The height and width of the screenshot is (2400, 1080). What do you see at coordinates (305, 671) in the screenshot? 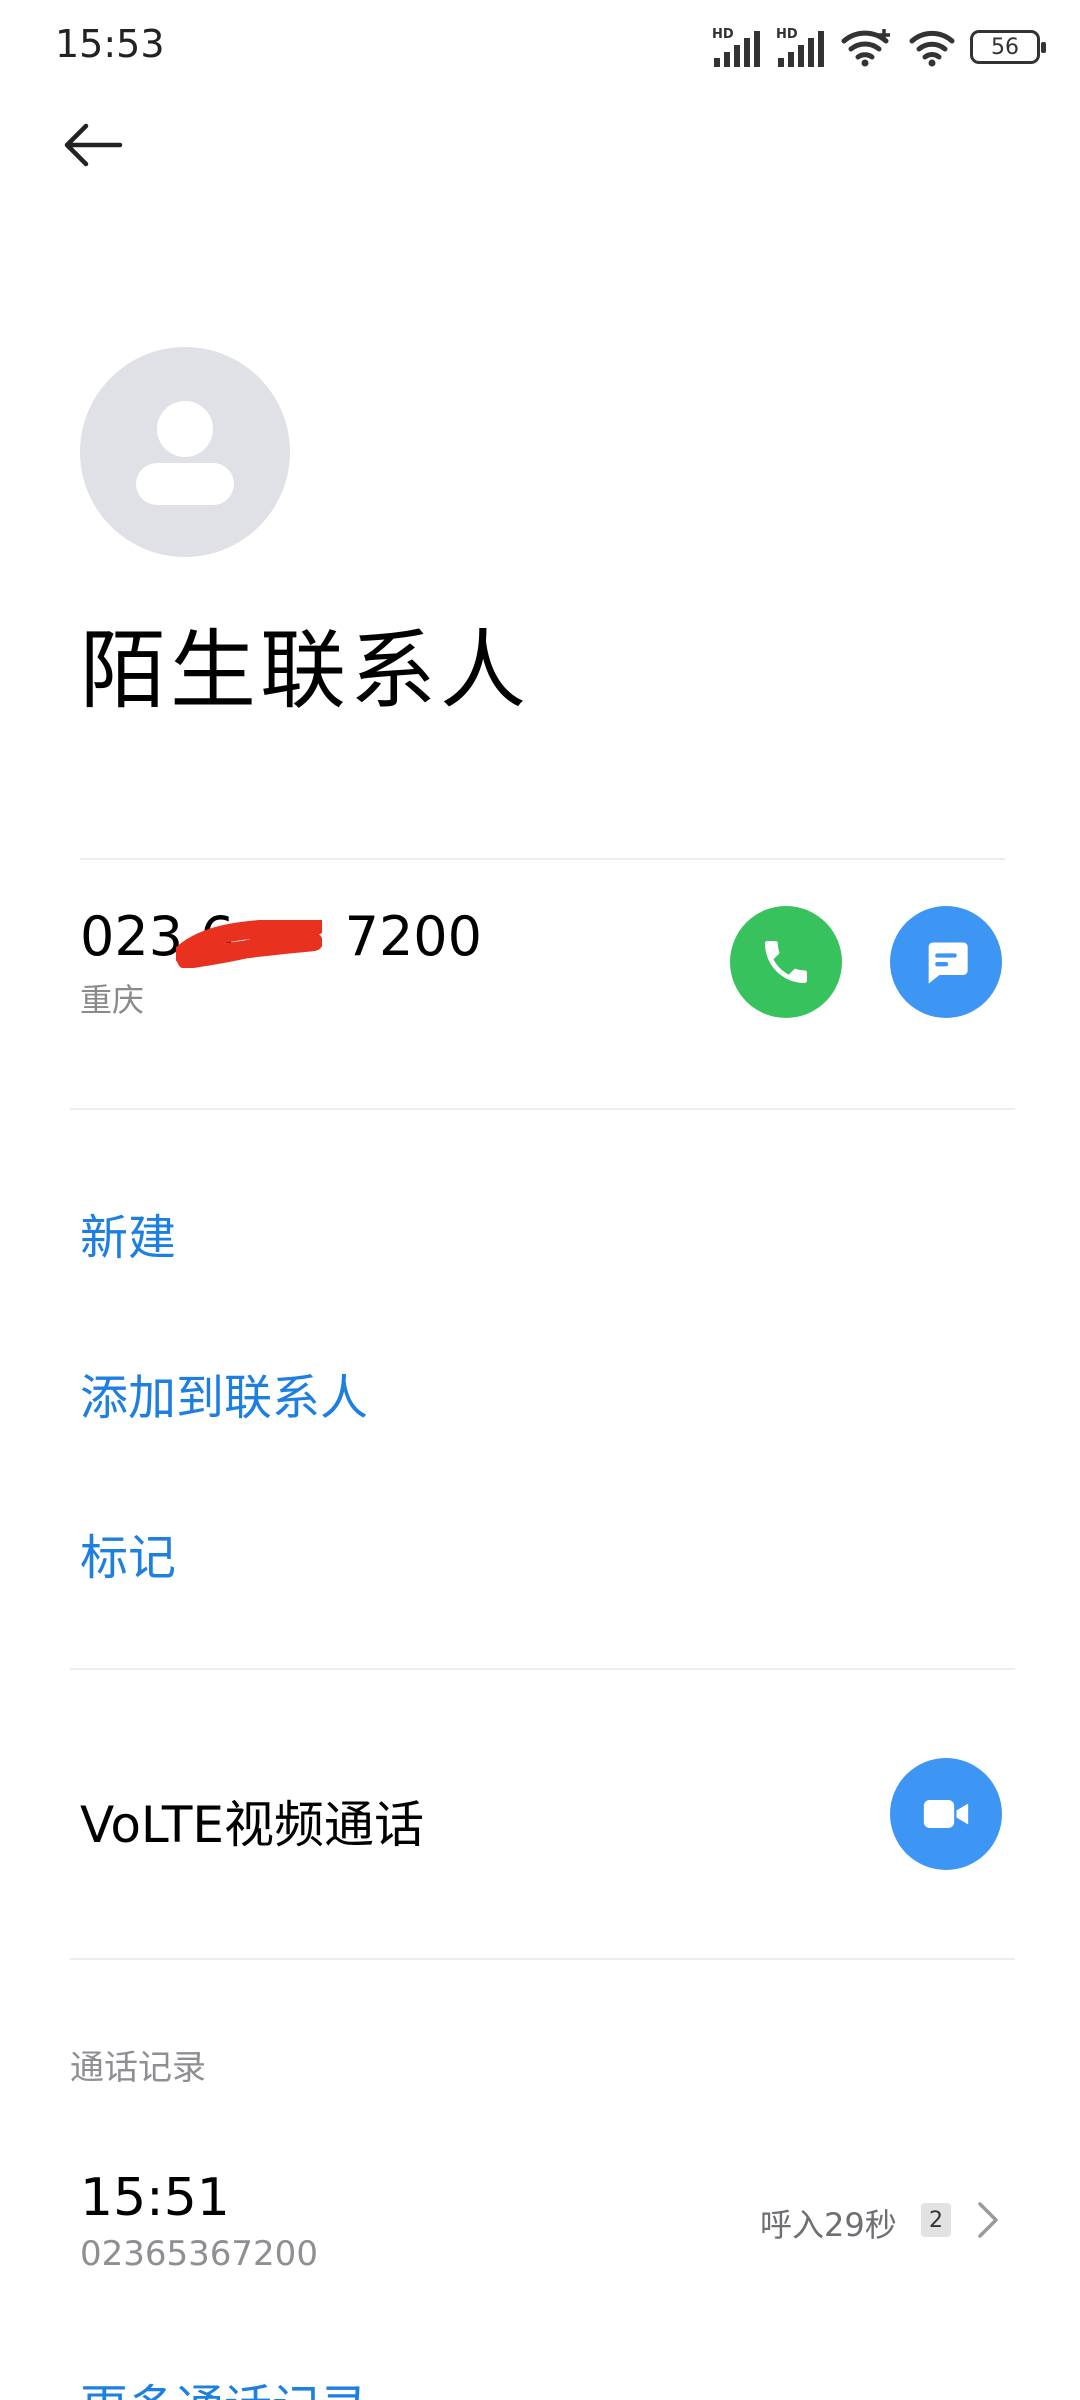
I see `contact-name: 陌生联系人` at bounding box center [305, 671].